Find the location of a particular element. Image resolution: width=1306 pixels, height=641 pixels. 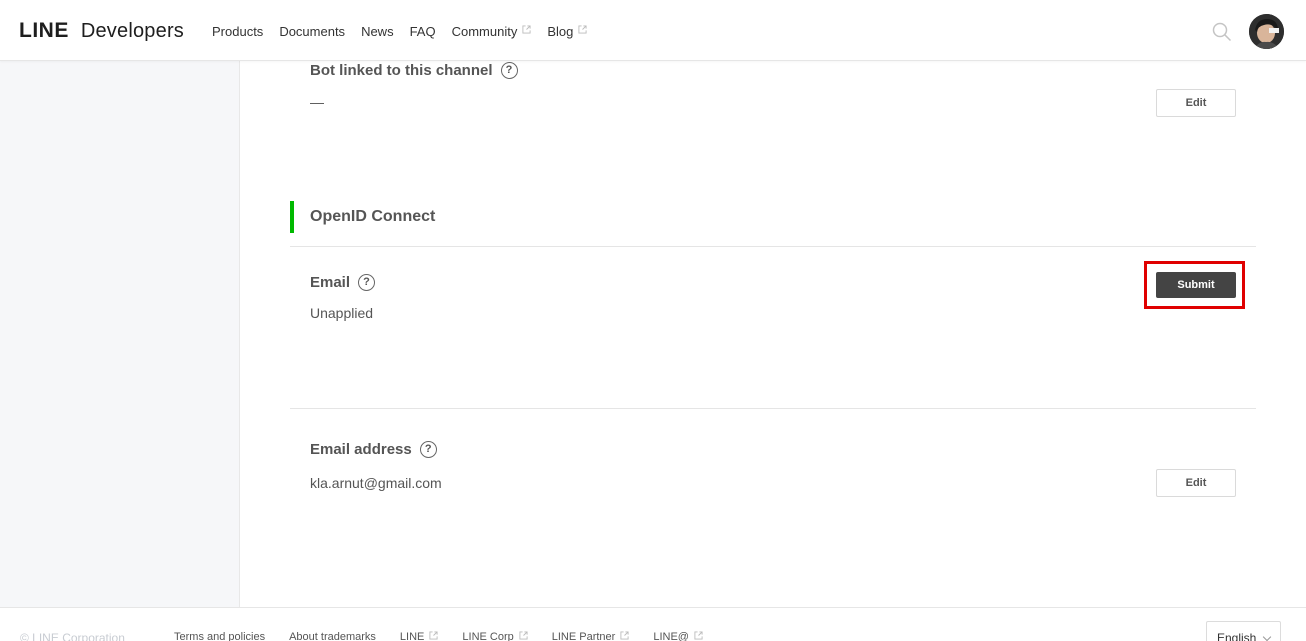

footer-link-line-at: LINE@ is located at coordinates (678, 635).